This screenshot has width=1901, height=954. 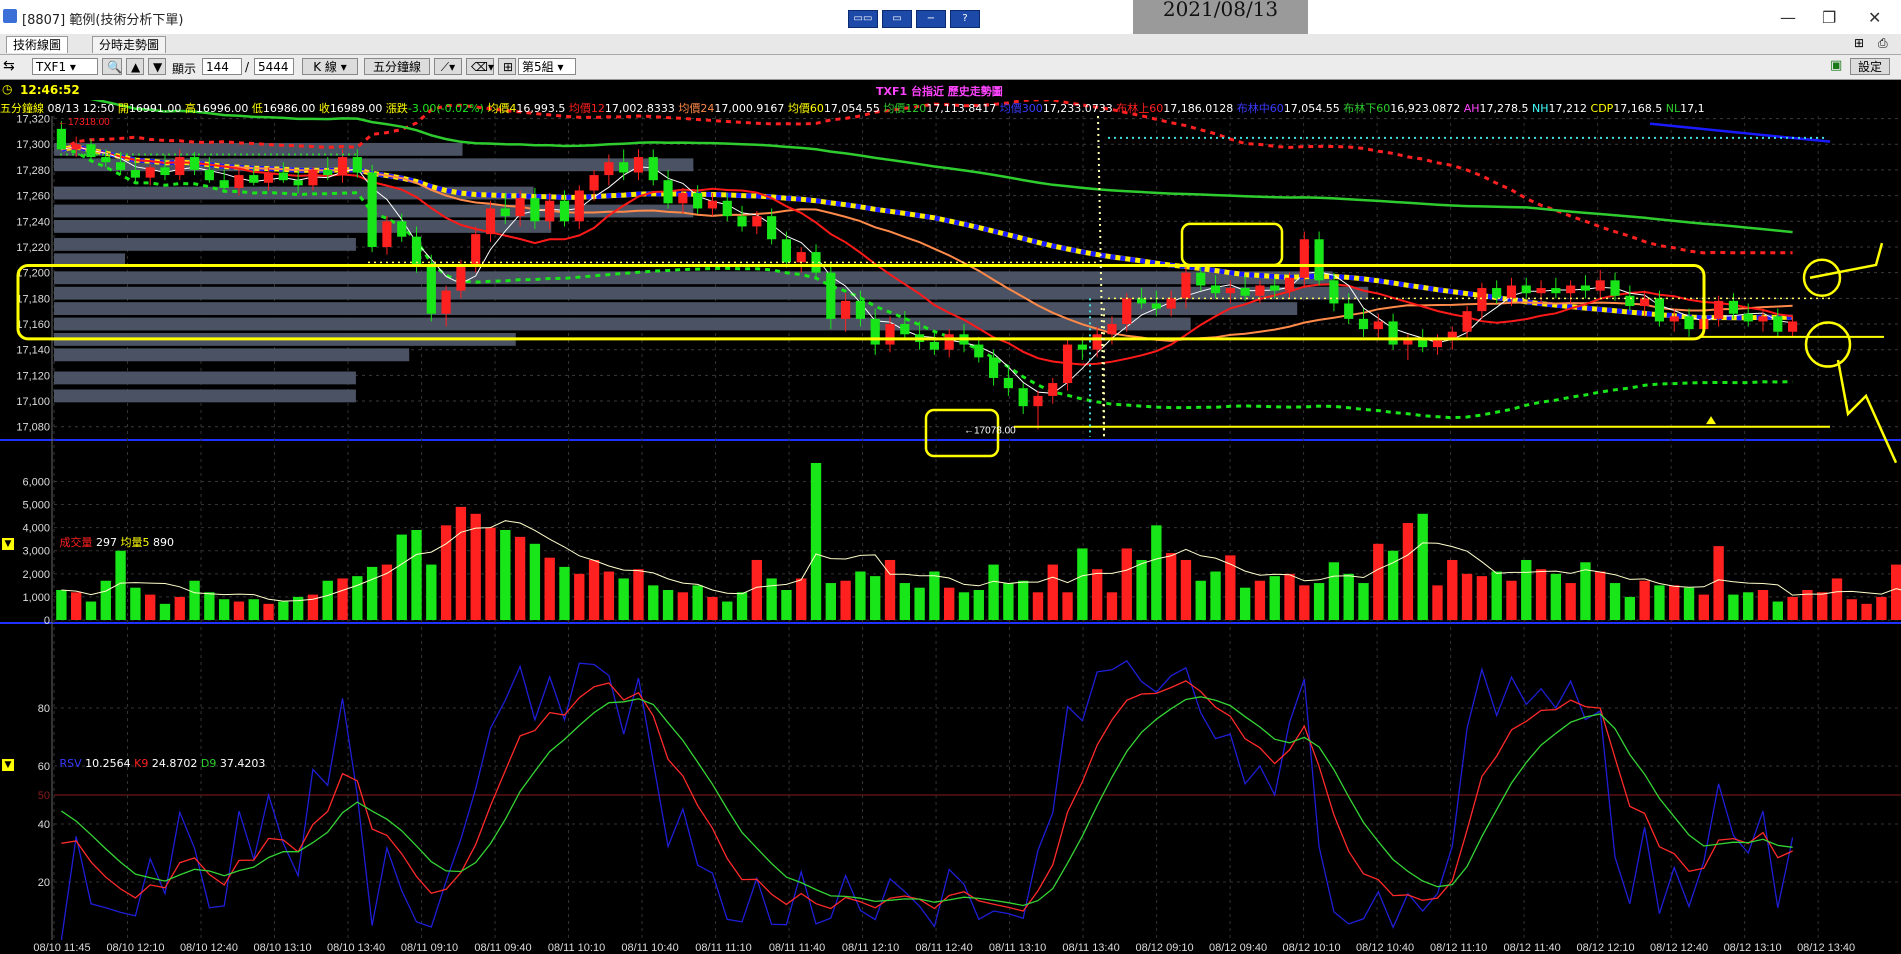 I want to click on grid-icon: ⊞, so click(x=507, y=66).